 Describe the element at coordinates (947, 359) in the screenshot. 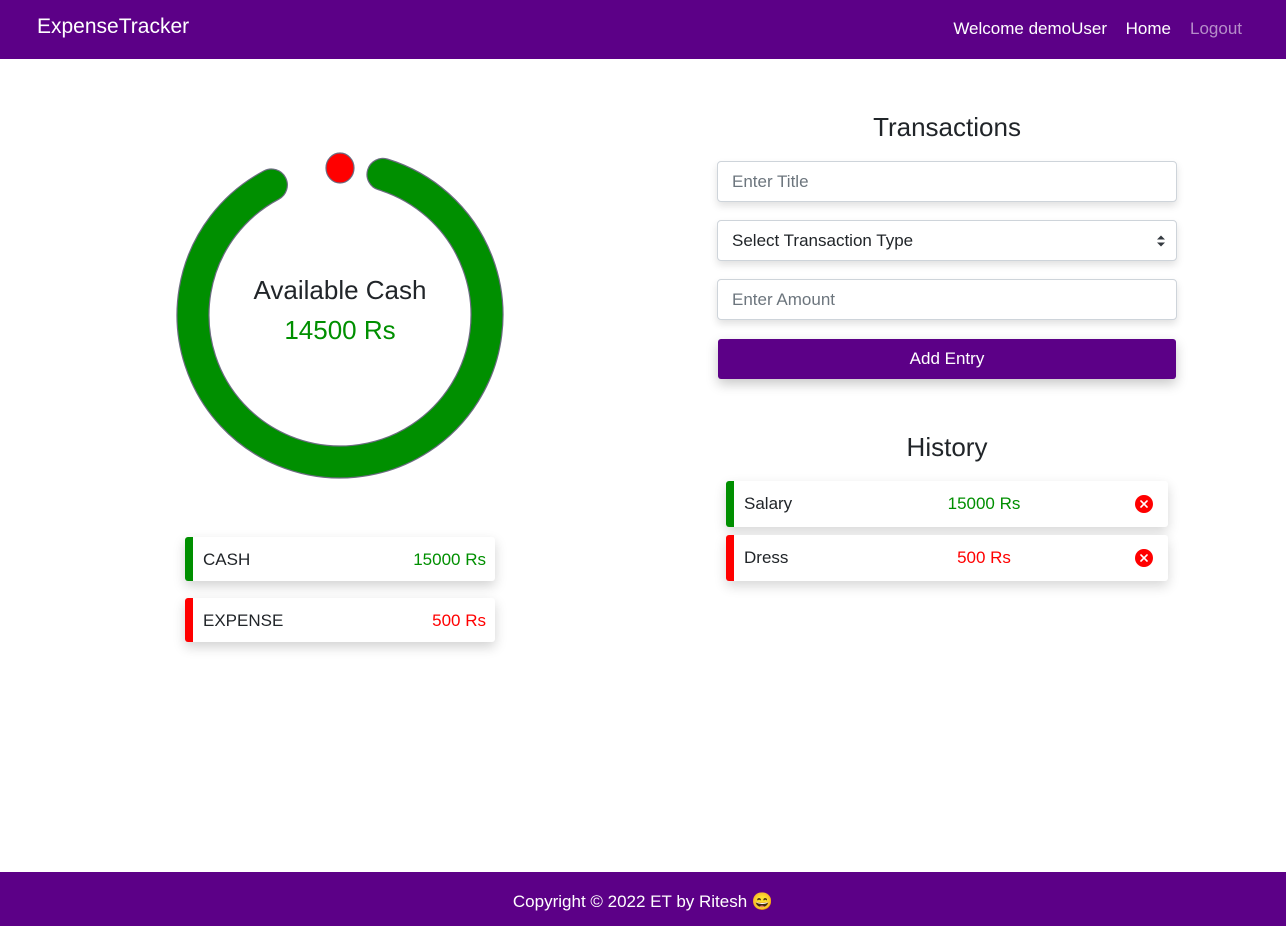

I see `add-entry-button: Add Entry` at that location.